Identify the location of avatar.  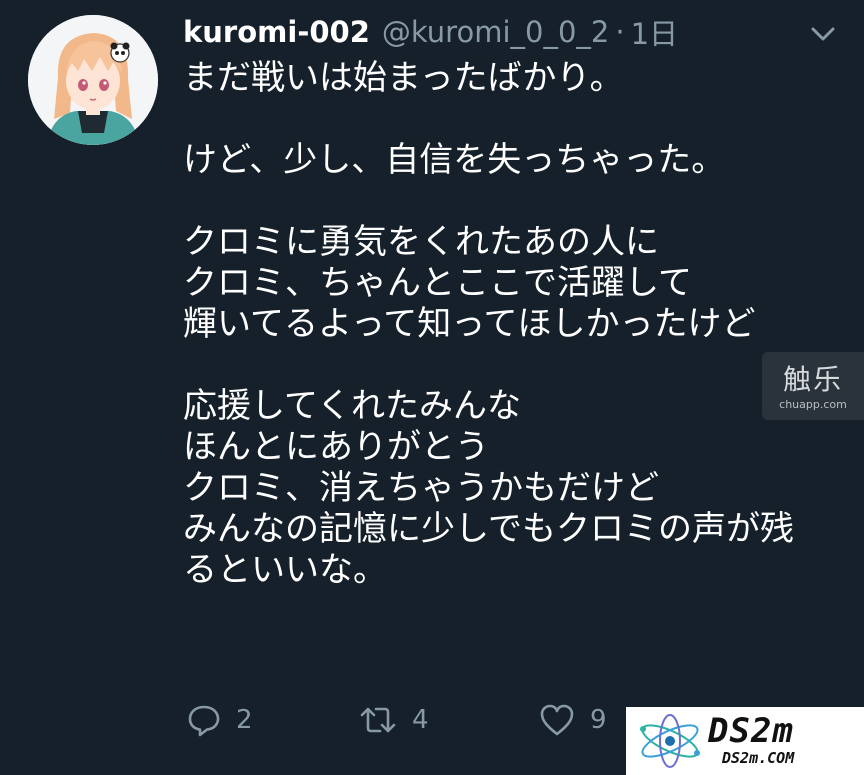
(93, 80).